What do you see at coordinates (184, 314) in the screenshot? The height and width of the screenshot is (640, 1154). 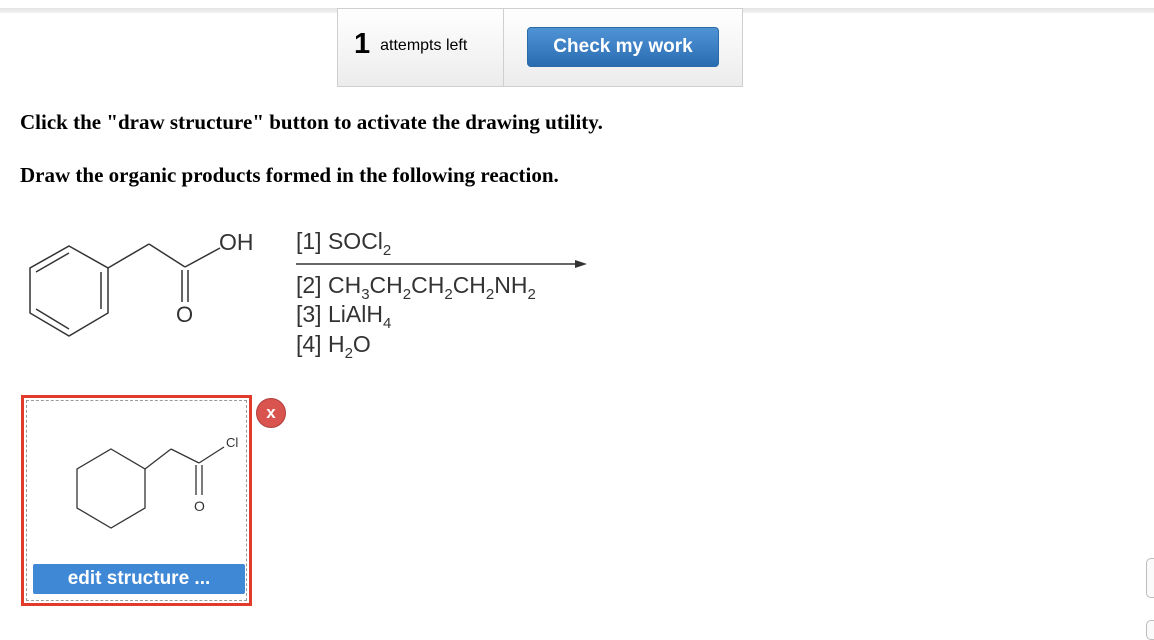 I see `reactant-o-label: O` at bounding box center [184, 314].